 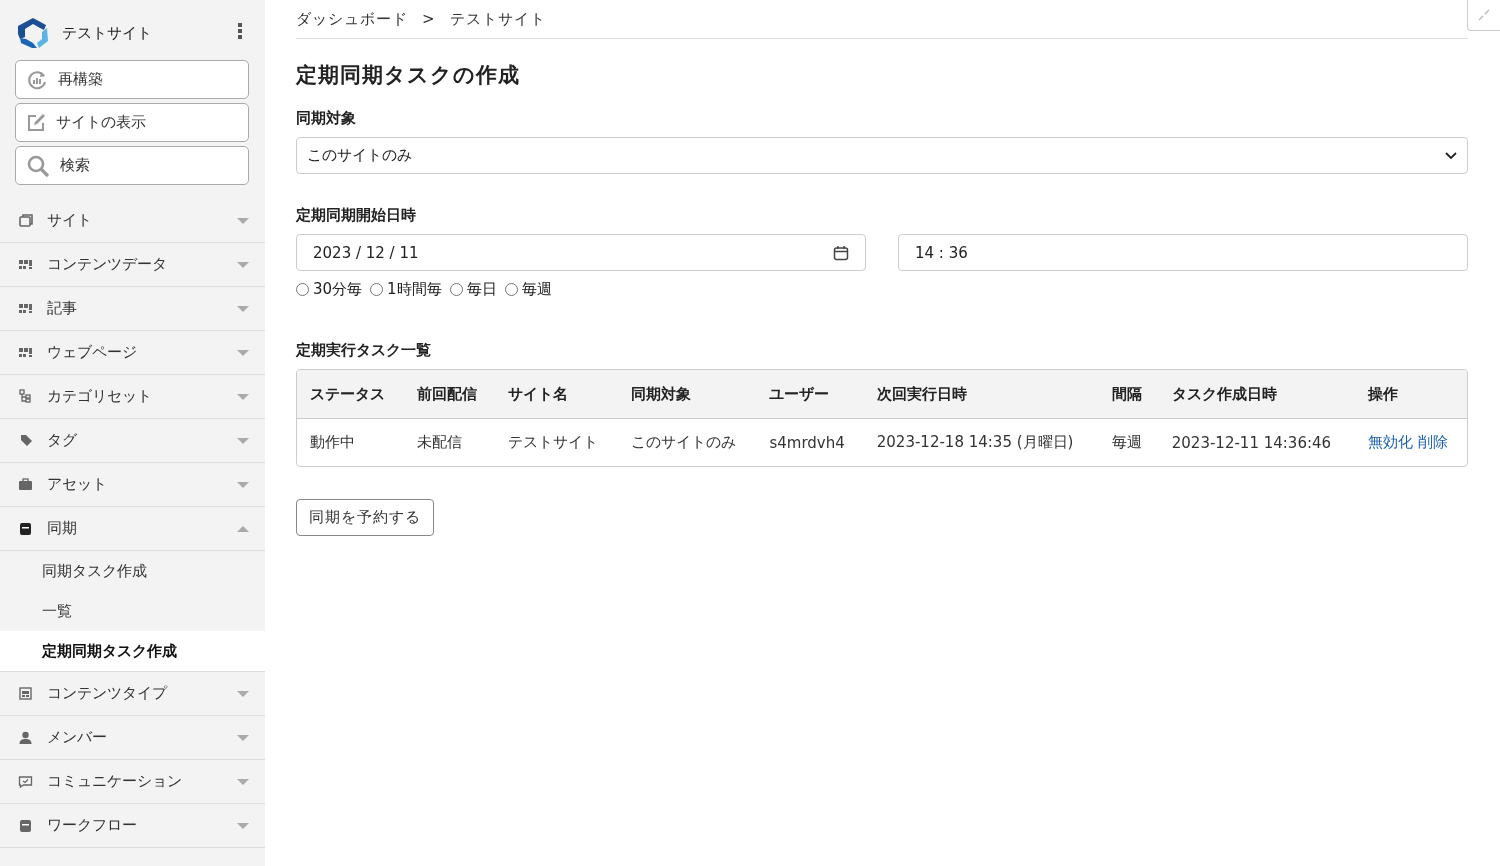 What do you see at coordinates (132, 441) in the screenshot?
I see `nav-item: タグ` at bounding box center [132, 441].